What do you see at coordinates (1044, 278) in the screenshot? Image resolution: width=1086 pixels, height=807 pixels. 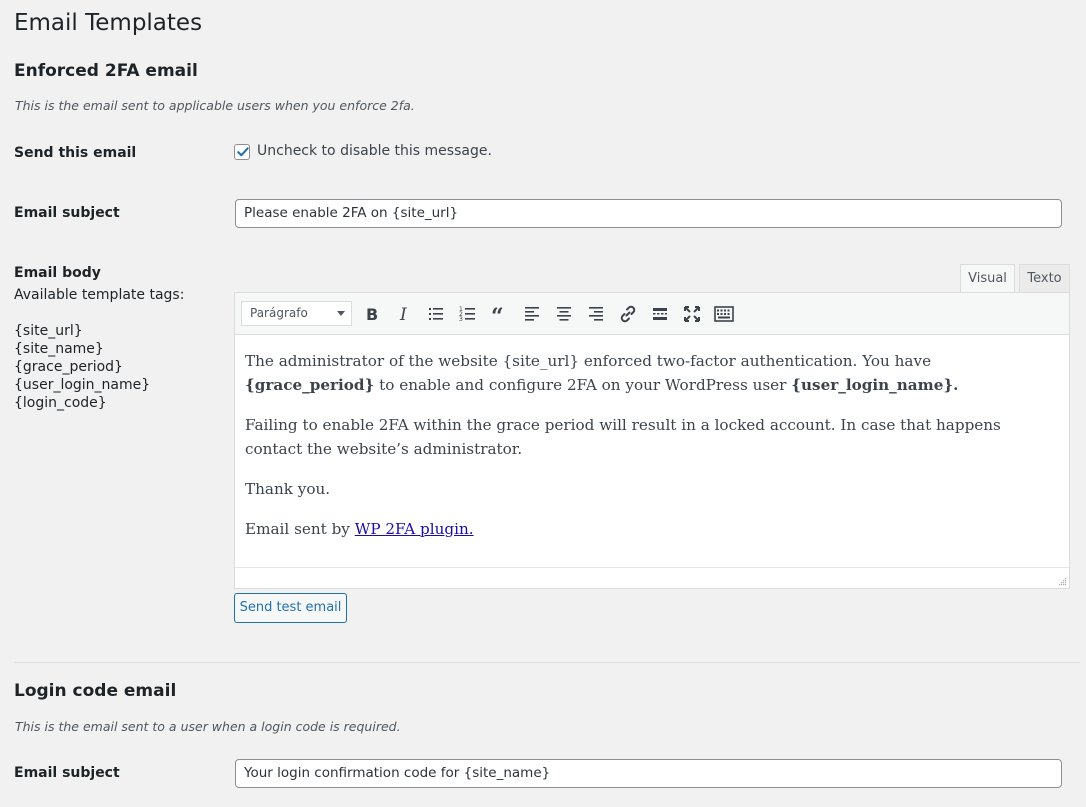 I see `tab-texto: Texto` at bounding box center [1044, 278].